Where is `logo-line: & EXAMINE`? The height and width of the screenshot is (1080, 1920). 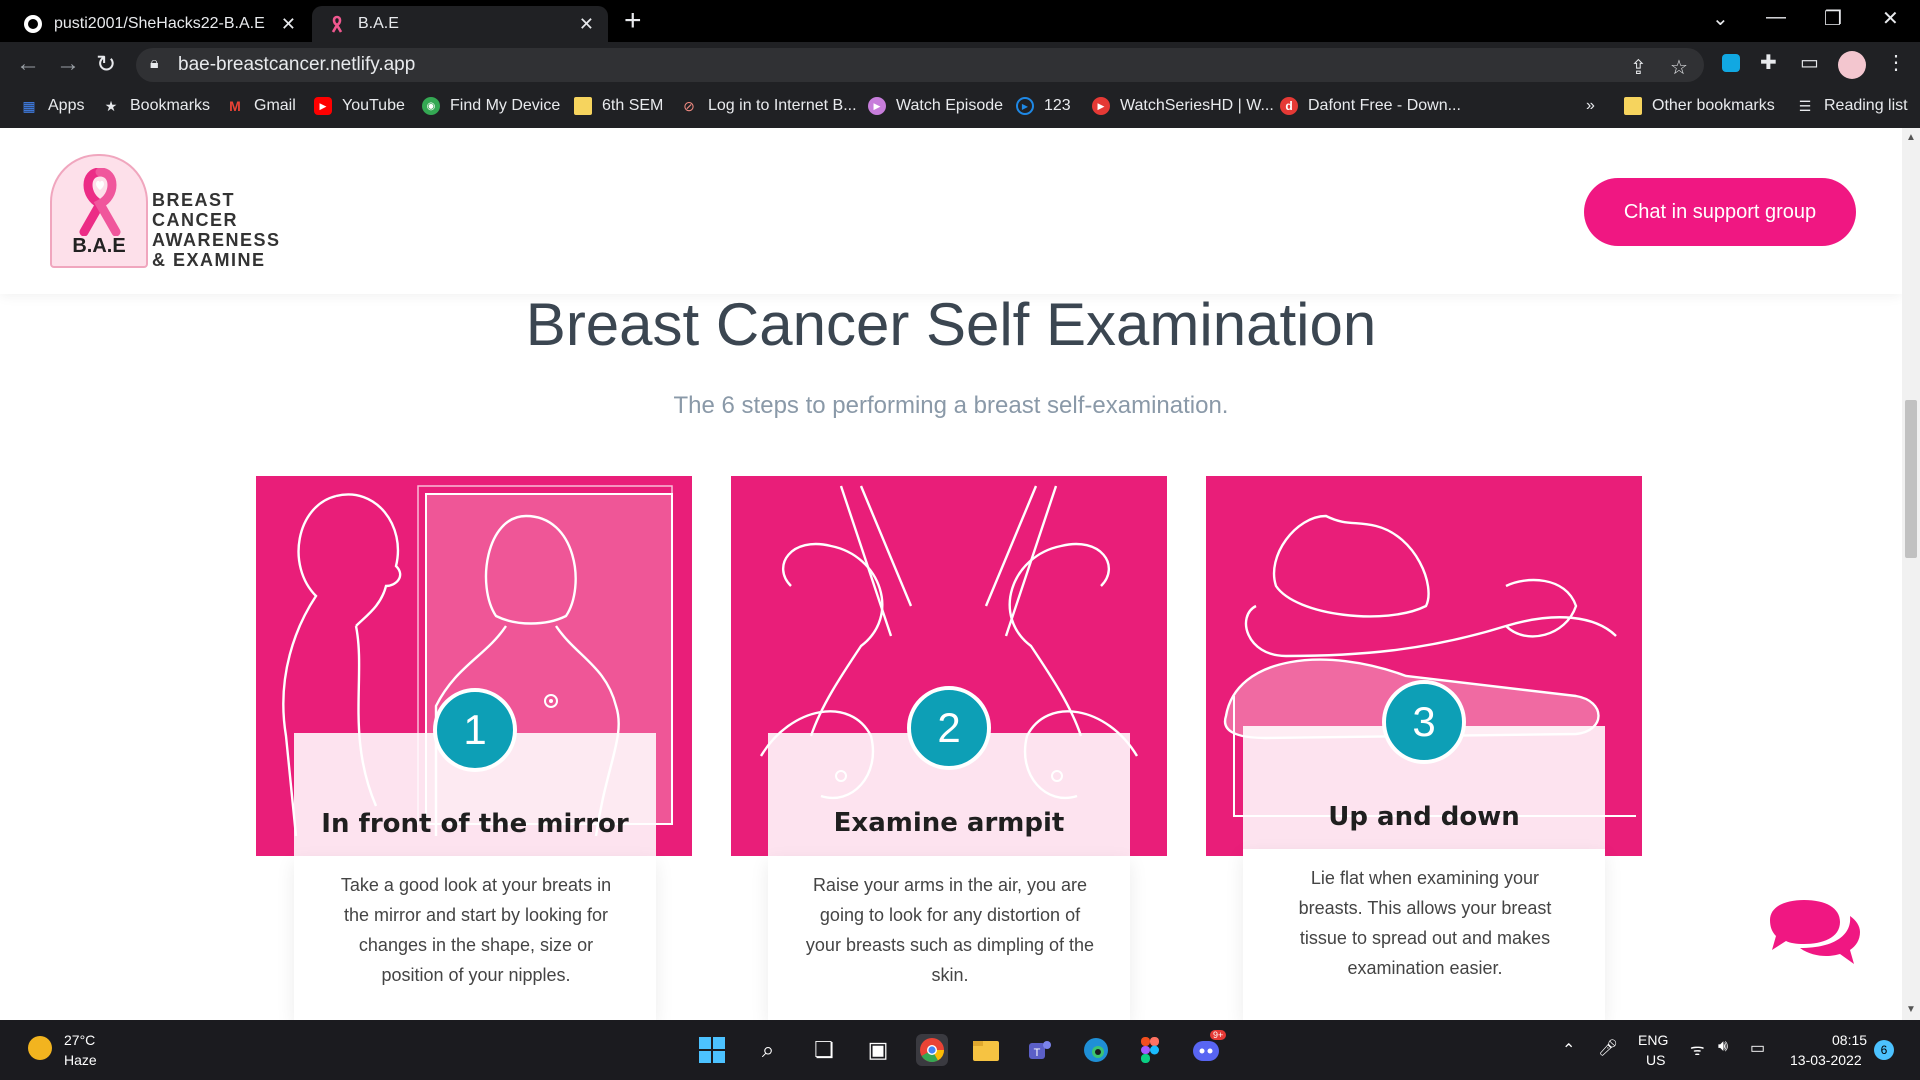 logo-line: & EXAMINE is located at coordinates (209, 260).